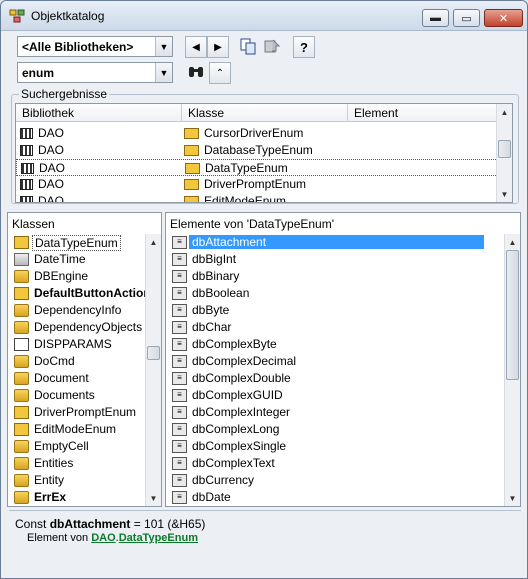 This screenshot has height=579, width=528. What do you see at coordinates (78, 310) in the screenshot?
I see `class-name: DependencyInfo` at bounding box center [78, 310].